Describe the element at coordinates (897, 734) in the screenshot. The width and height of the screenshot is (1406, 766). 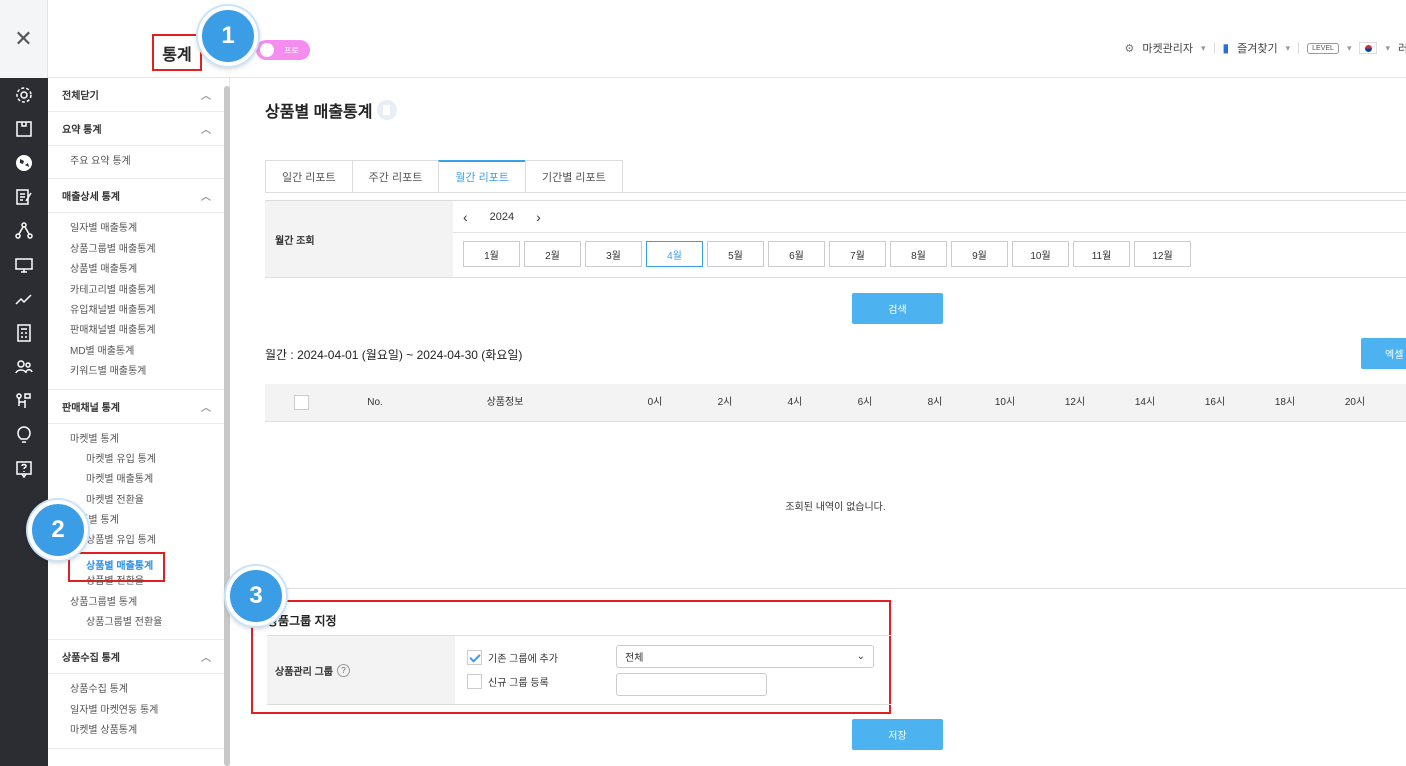
I see `save-button: 저장` at that location.